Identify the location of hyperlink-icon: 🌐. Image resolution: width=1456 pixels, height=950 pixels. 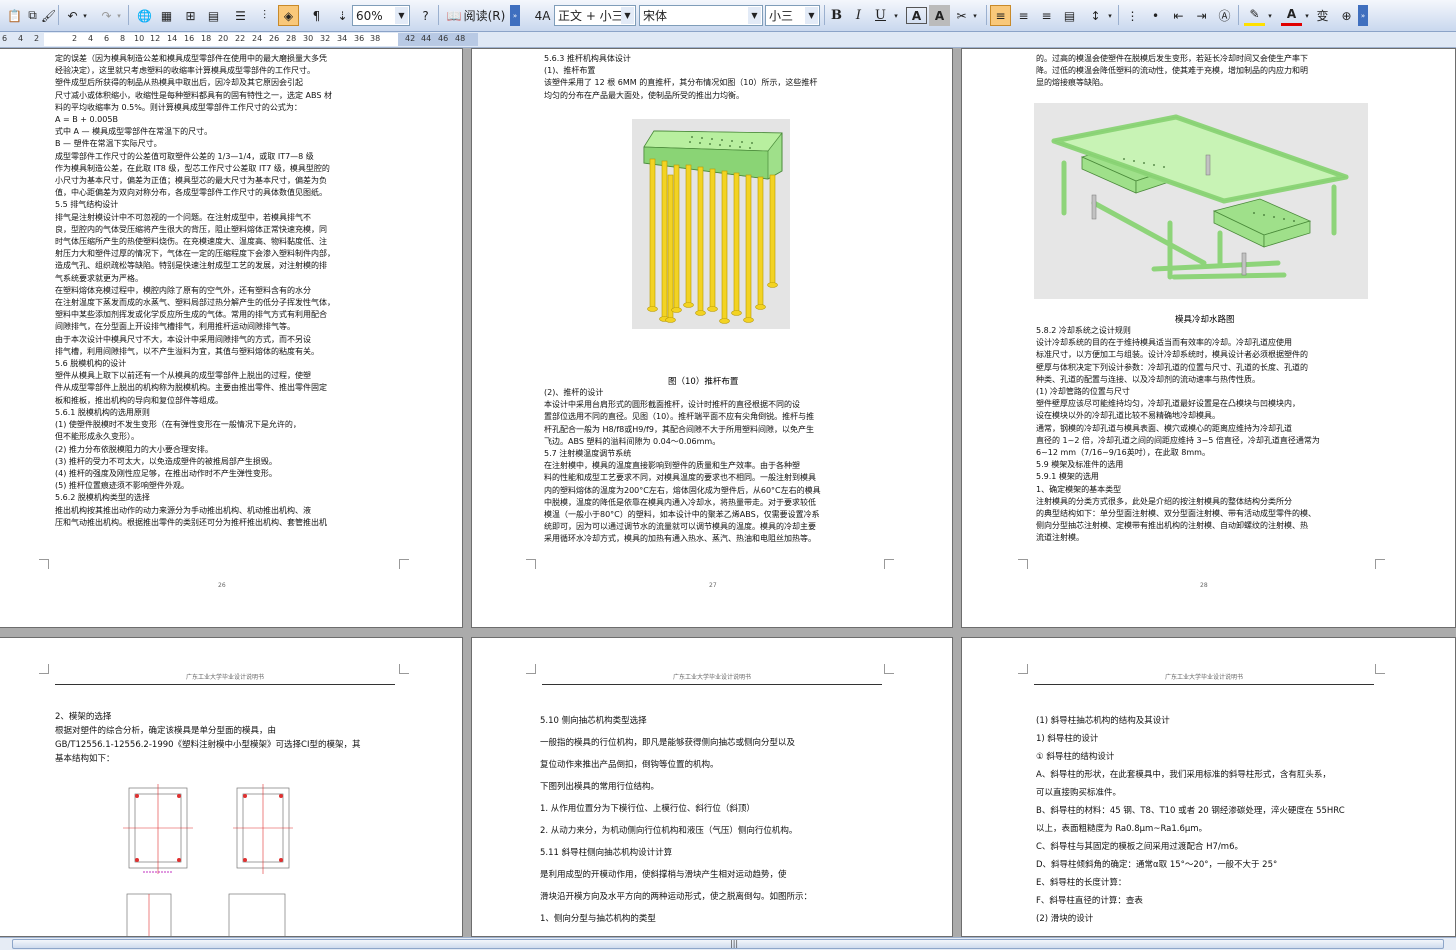
(144, 15).